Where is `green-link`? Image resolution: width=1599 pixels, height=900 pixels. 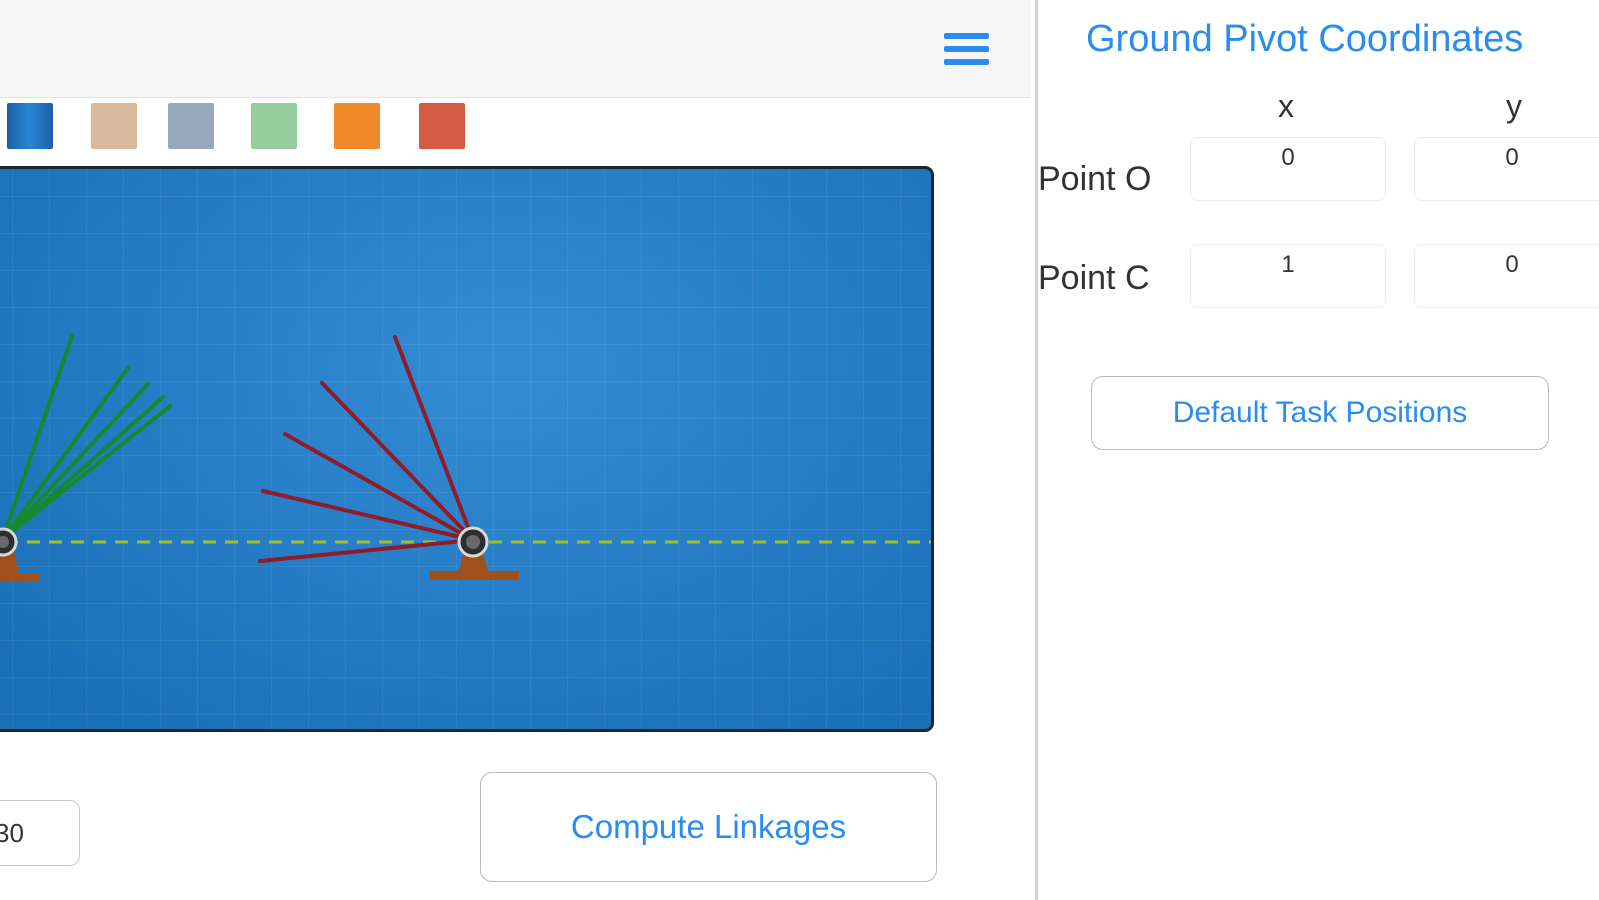 green-link is located at coordinates (75, 461).